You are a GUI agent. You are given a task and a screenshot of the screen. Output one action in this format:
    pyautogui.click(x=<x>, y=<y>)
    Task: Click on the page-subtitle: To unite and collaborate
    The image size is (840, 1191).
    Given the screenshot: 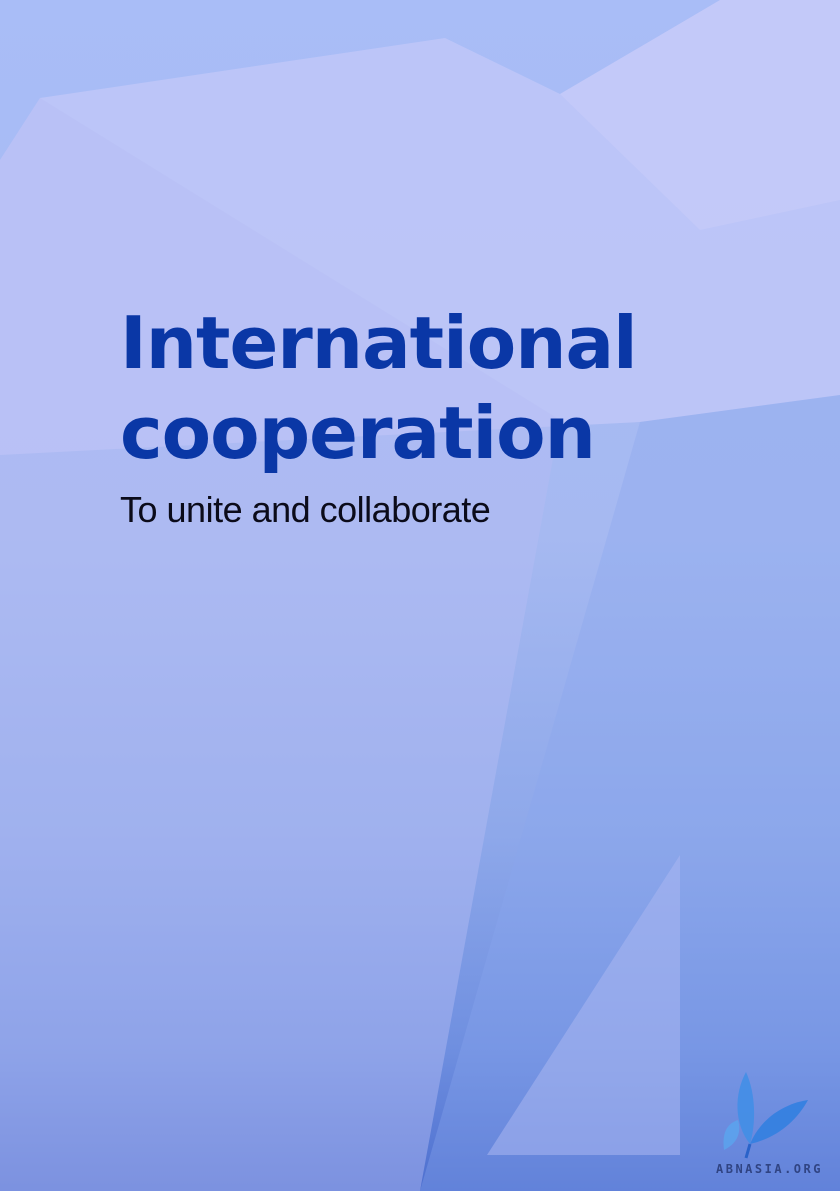 What is the action you would take?
    pyautogui.click(x=305, y=509)
    